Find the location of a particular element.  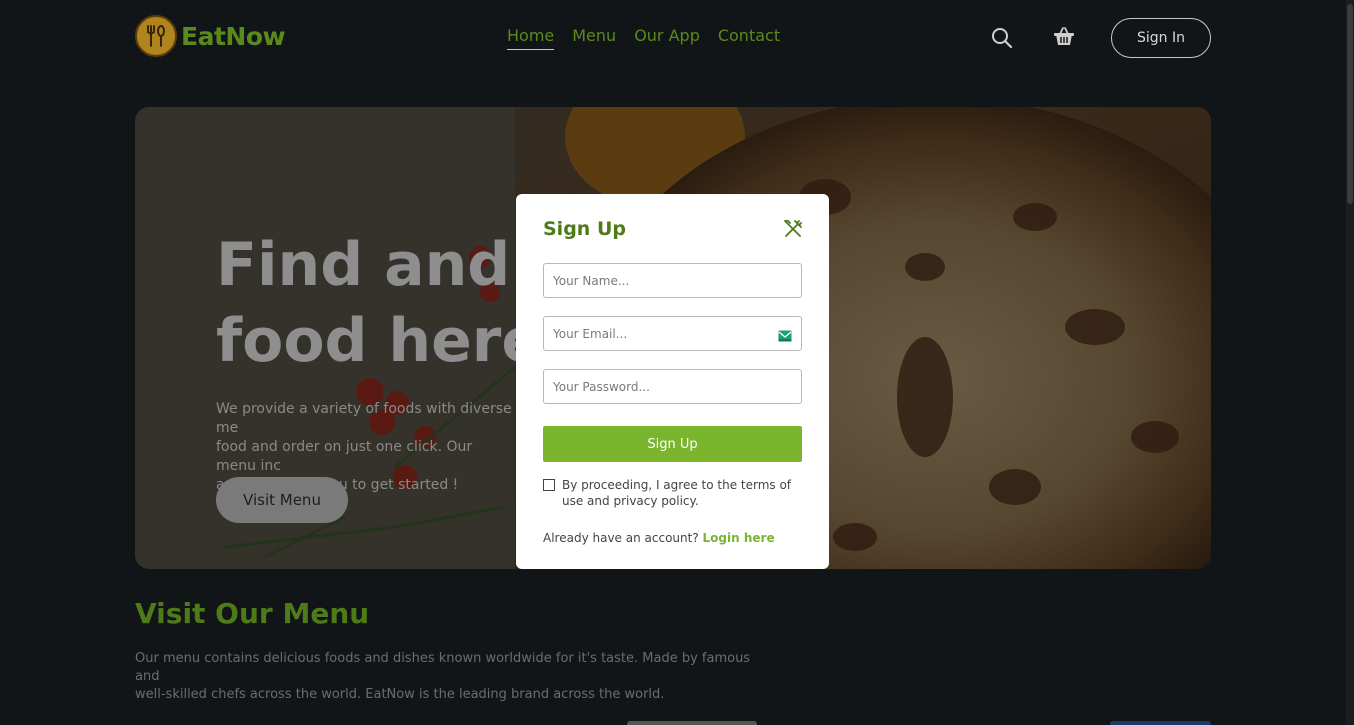

brand-name: EatNow is located at coordinates (233, 36).